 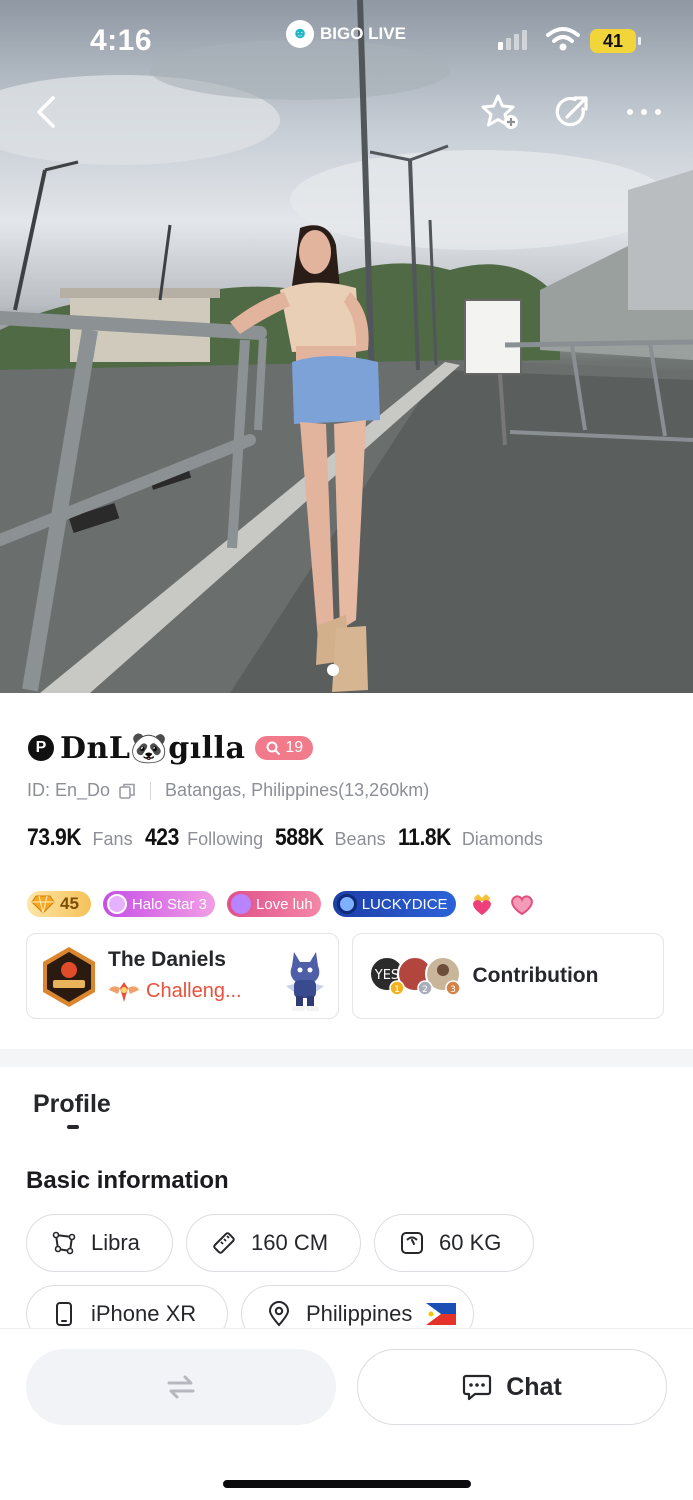 I want to click on badges-row: 45 Halo Star 3 Love luh LUCKYDICE, so click(x=281, y=904).